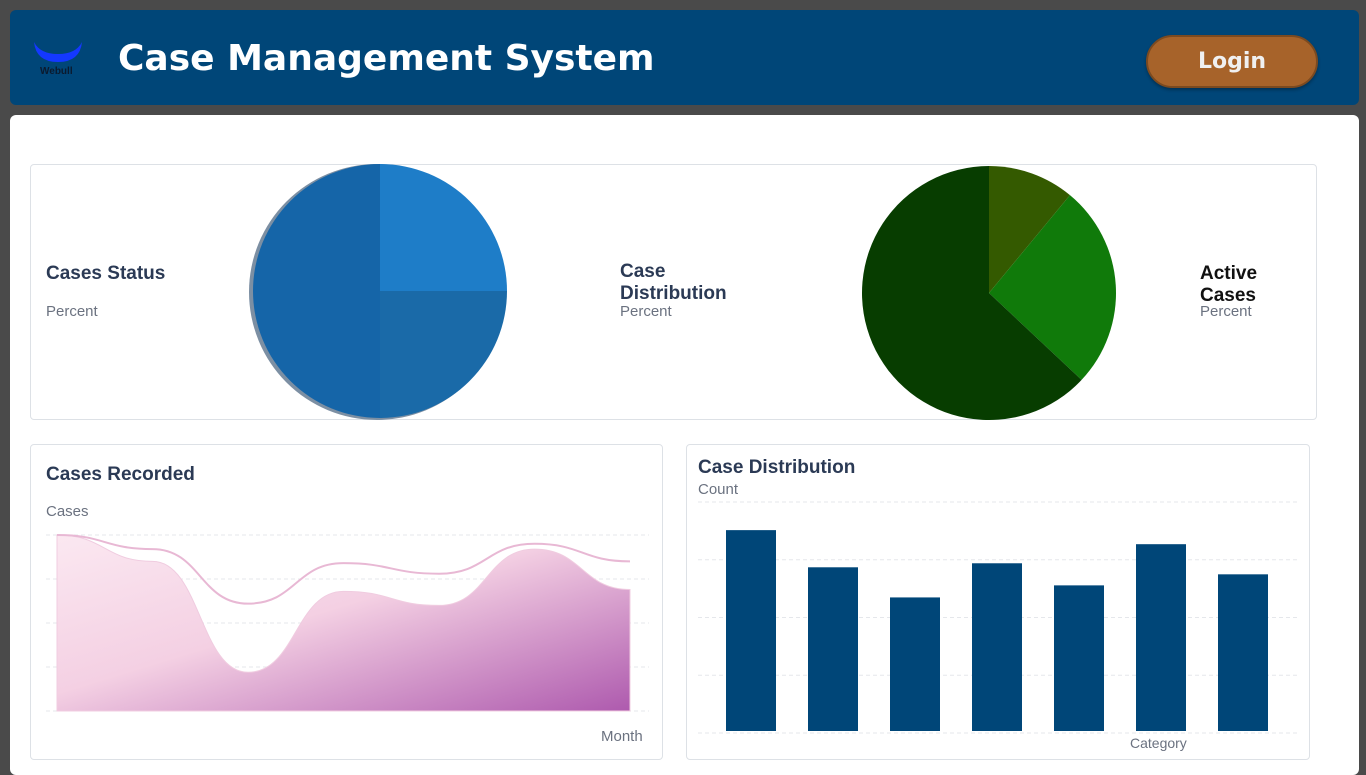 Image resolution: width=1366 pixels, height=775 pixels. Describe the element at coordinates (777, 467) in the screenshot. I see `case-distribution-title: Case Distribution` at that location.